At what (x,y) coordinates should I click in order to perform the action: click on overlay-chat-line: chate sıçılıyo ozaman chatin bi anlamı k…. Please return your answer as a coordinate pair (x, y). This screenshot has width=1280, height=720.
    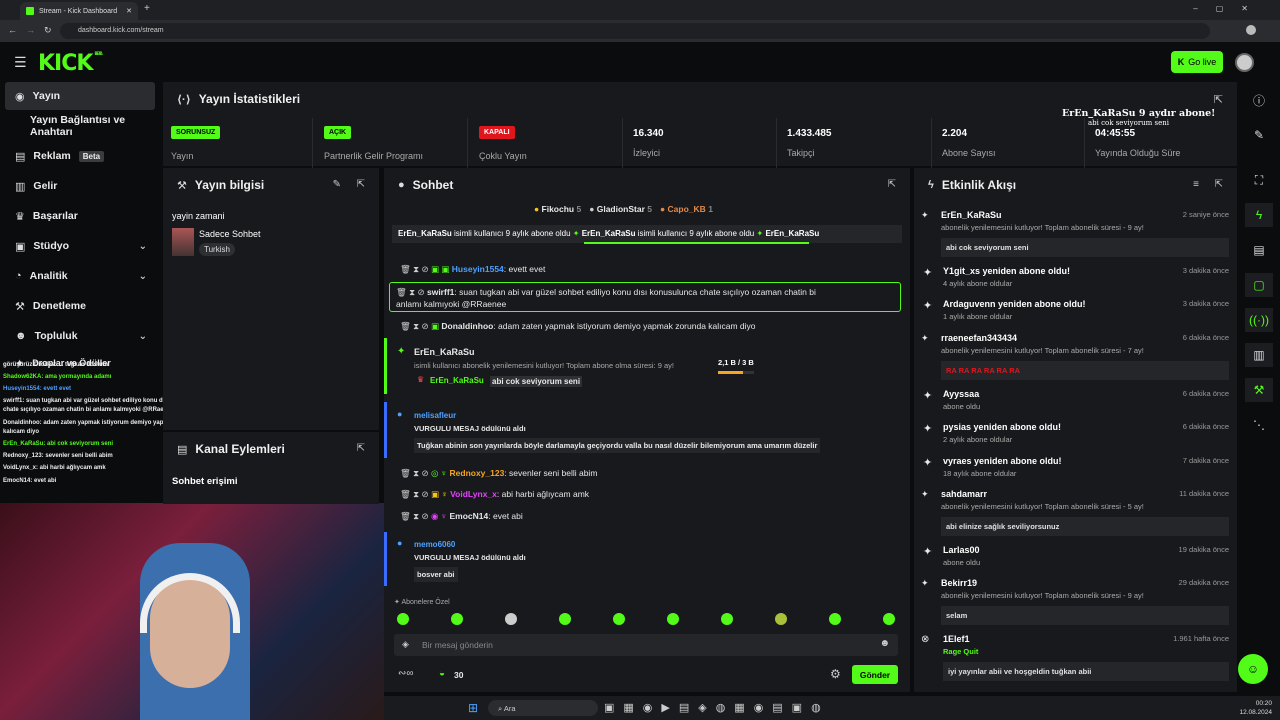
    Looking at the image, I should click on (88, 410).